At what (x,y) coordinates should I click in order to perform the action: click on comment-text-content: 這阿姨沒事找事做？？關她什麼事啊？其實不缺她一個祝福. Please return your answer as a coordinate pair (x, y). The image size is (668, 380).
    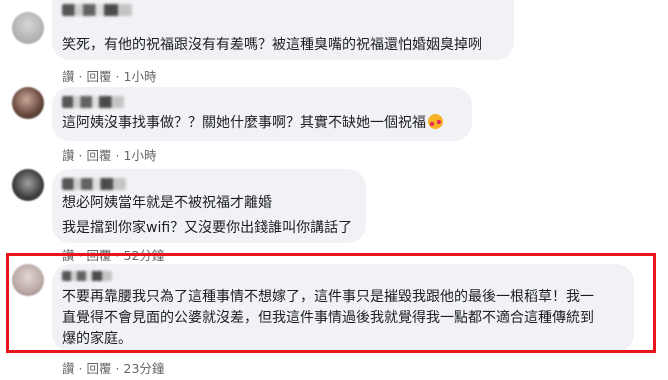
    Looking at the image, I should click on (244, 123).